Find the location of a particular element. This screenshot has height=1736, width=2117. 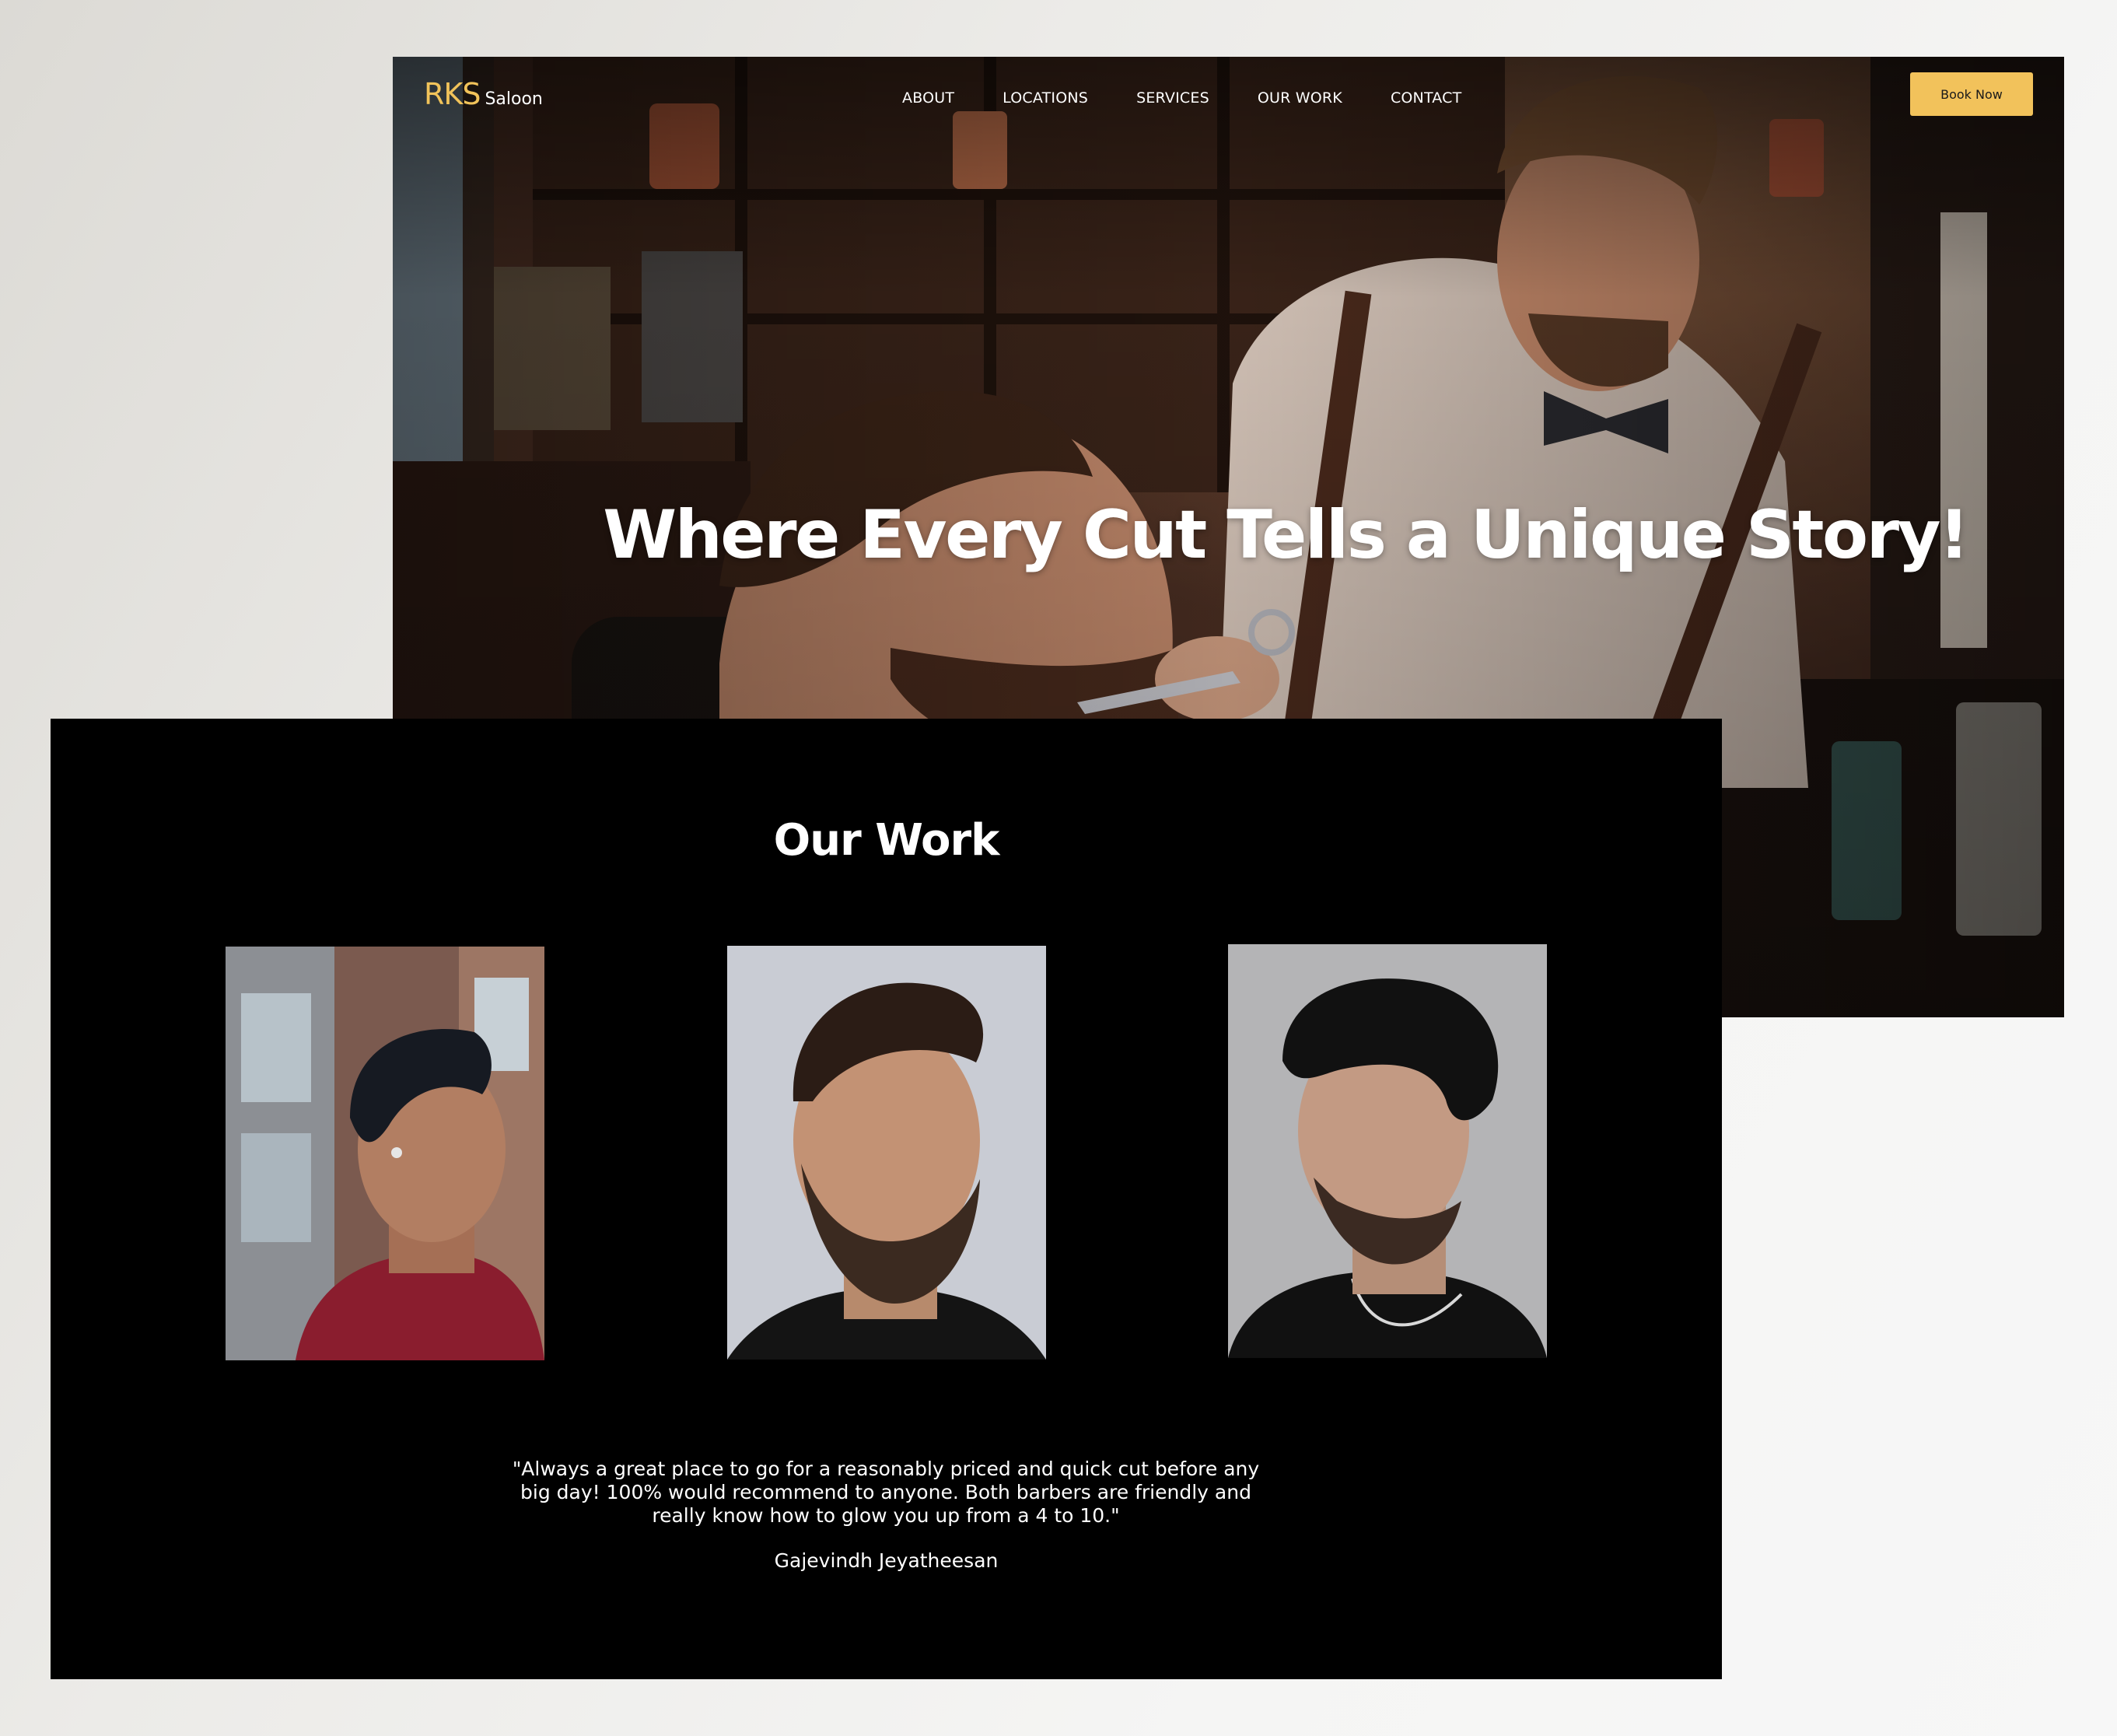

testimonial-author: Gajevindh Jeyatheesan is located at coordinates (886, 1561).